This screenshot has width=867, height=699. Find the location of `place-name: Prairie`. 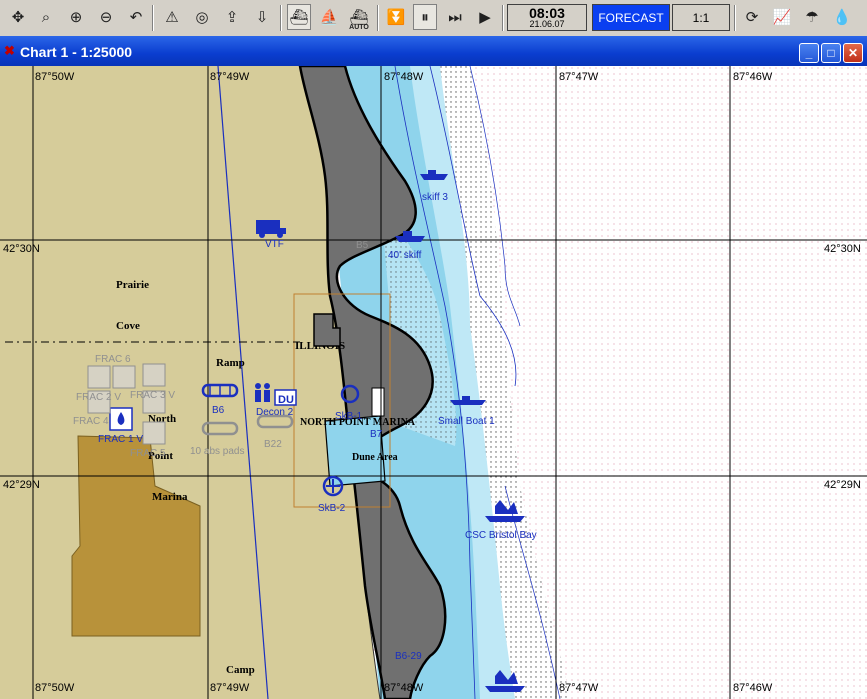

place-name: Prairie is located at coordinates (132, 285).